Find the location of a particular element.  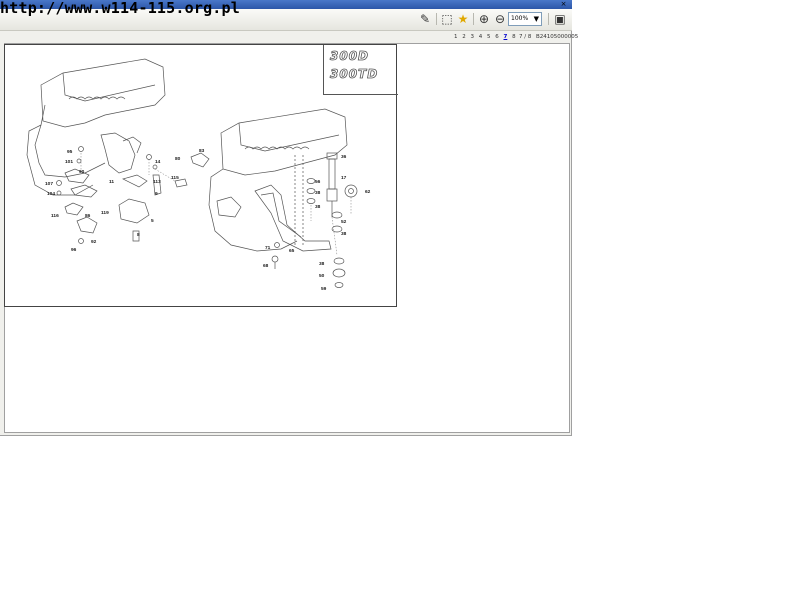

callout-label: 71 is located at coordinates (268, 248).